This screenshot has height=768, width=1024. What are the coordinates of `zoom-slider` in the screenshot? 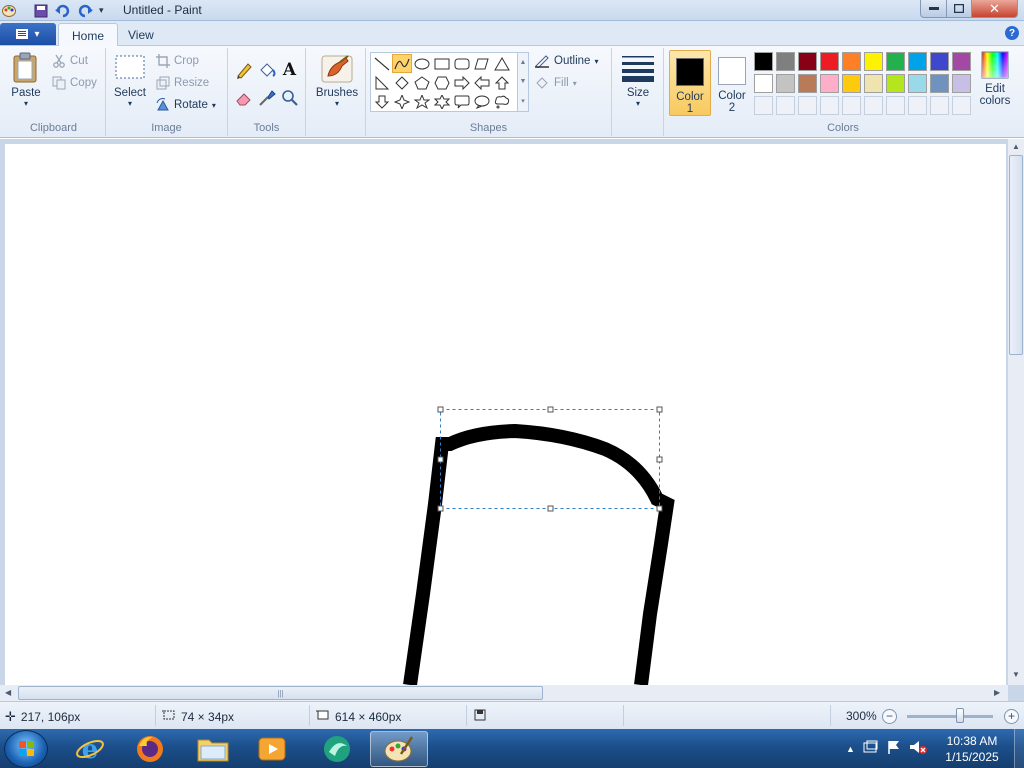 It's located at (950, 716).